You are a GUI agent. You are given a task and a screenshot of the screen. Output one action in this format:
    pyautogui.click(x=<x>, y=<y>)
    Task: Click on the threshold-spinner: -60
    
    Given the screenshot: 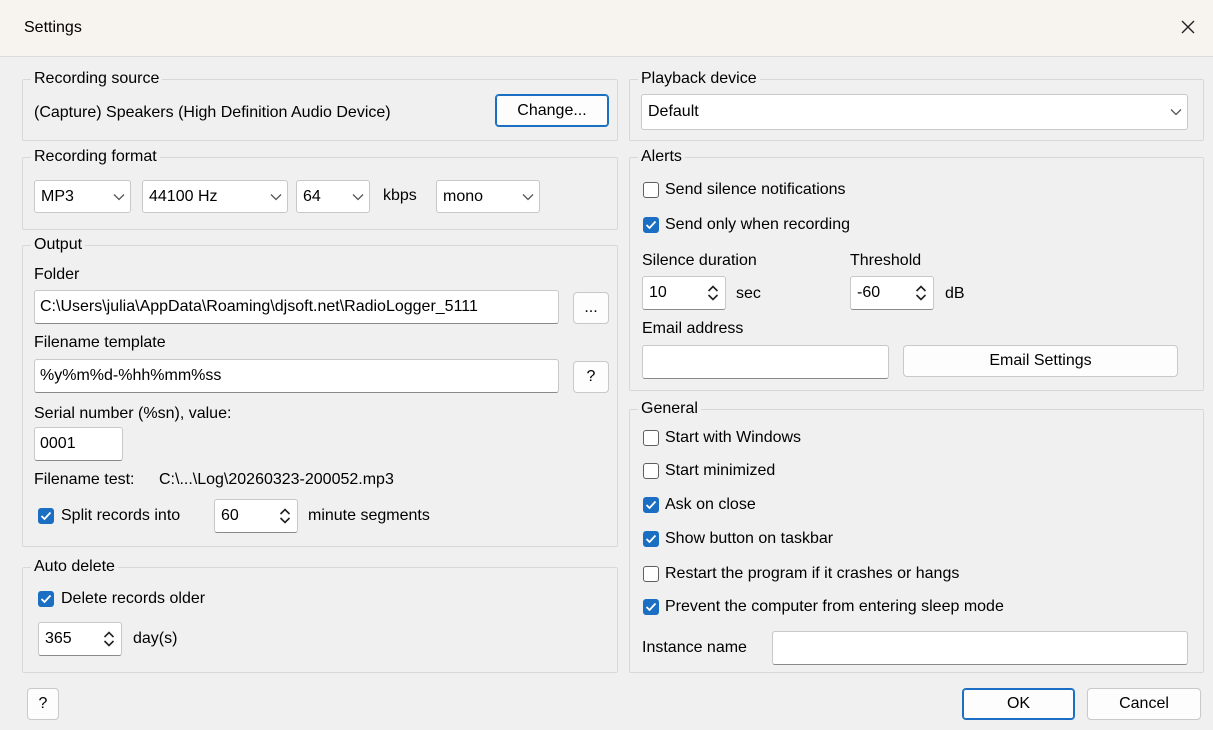 What is the action you would take?
    pyautogui.click(x=892, y=293)
    